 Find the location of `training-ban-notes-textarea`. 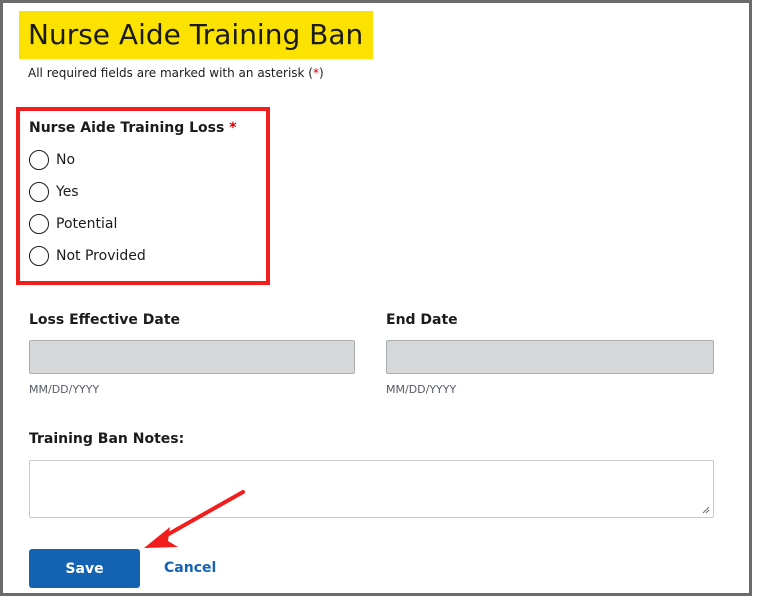

training-ban-notes-textarea is located at coordinates (371, 489).